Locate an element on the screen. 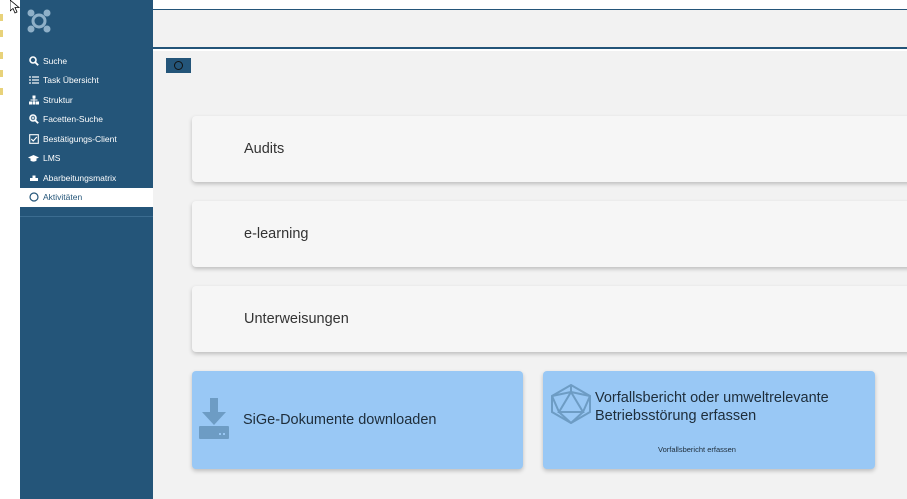 Image resolution: width=907 pixels, height=499 pixels. sidebar-item-facetten-suche: Facetten-Suche is located at coordinates (86, 120).